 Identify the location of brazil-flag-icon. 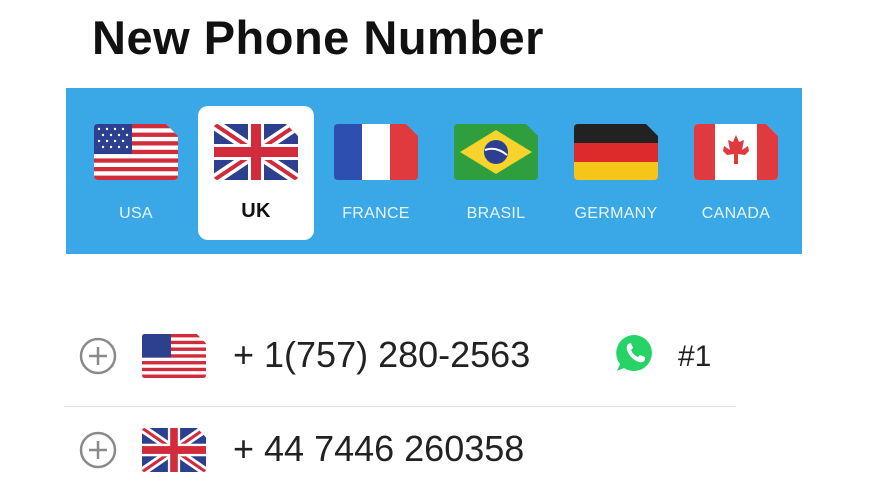
(496, 152).